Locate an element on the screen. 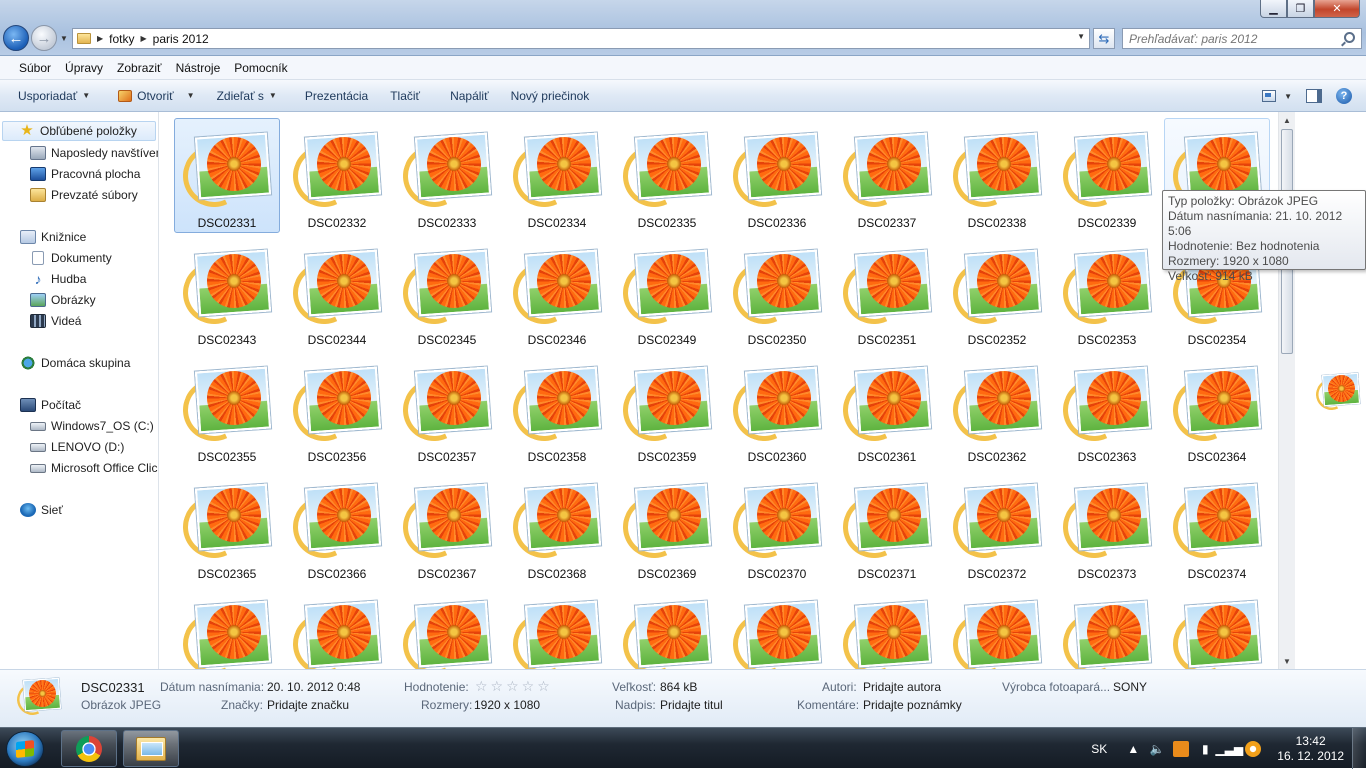 This screenshot has height=769, width=1366. forward-button: → is located at coordinates (44, 38).